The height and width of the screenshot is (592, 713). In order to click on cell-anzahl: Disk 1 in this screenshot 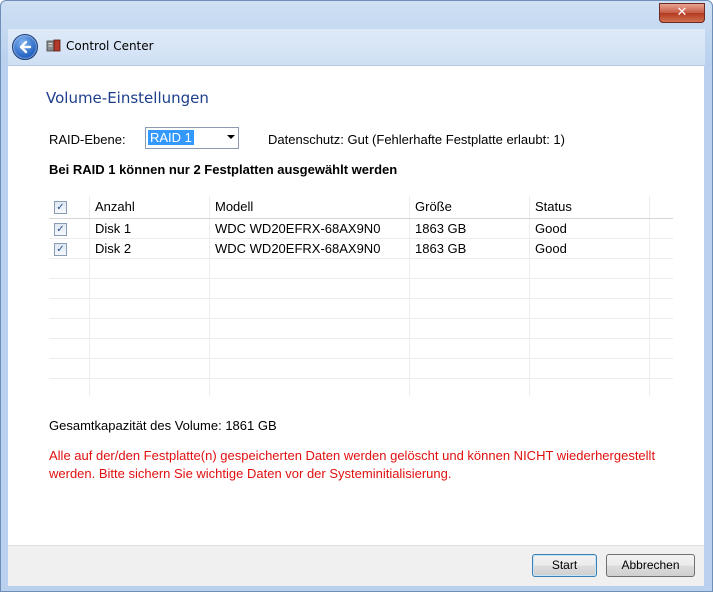, I will do `click(113, 228)`.